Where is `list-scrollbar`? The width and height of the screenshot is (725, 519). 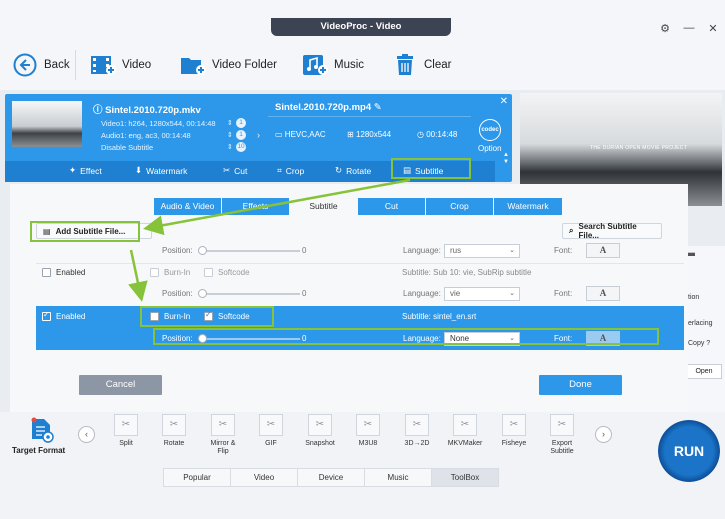 list-scrollbar is located at coordinates (669, 337).